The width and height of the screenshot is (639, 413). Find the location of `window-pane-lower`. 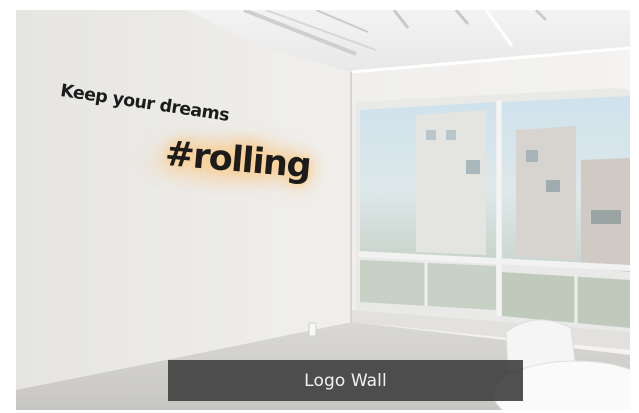

window-pane-lower is located at coordinates (428, 285).